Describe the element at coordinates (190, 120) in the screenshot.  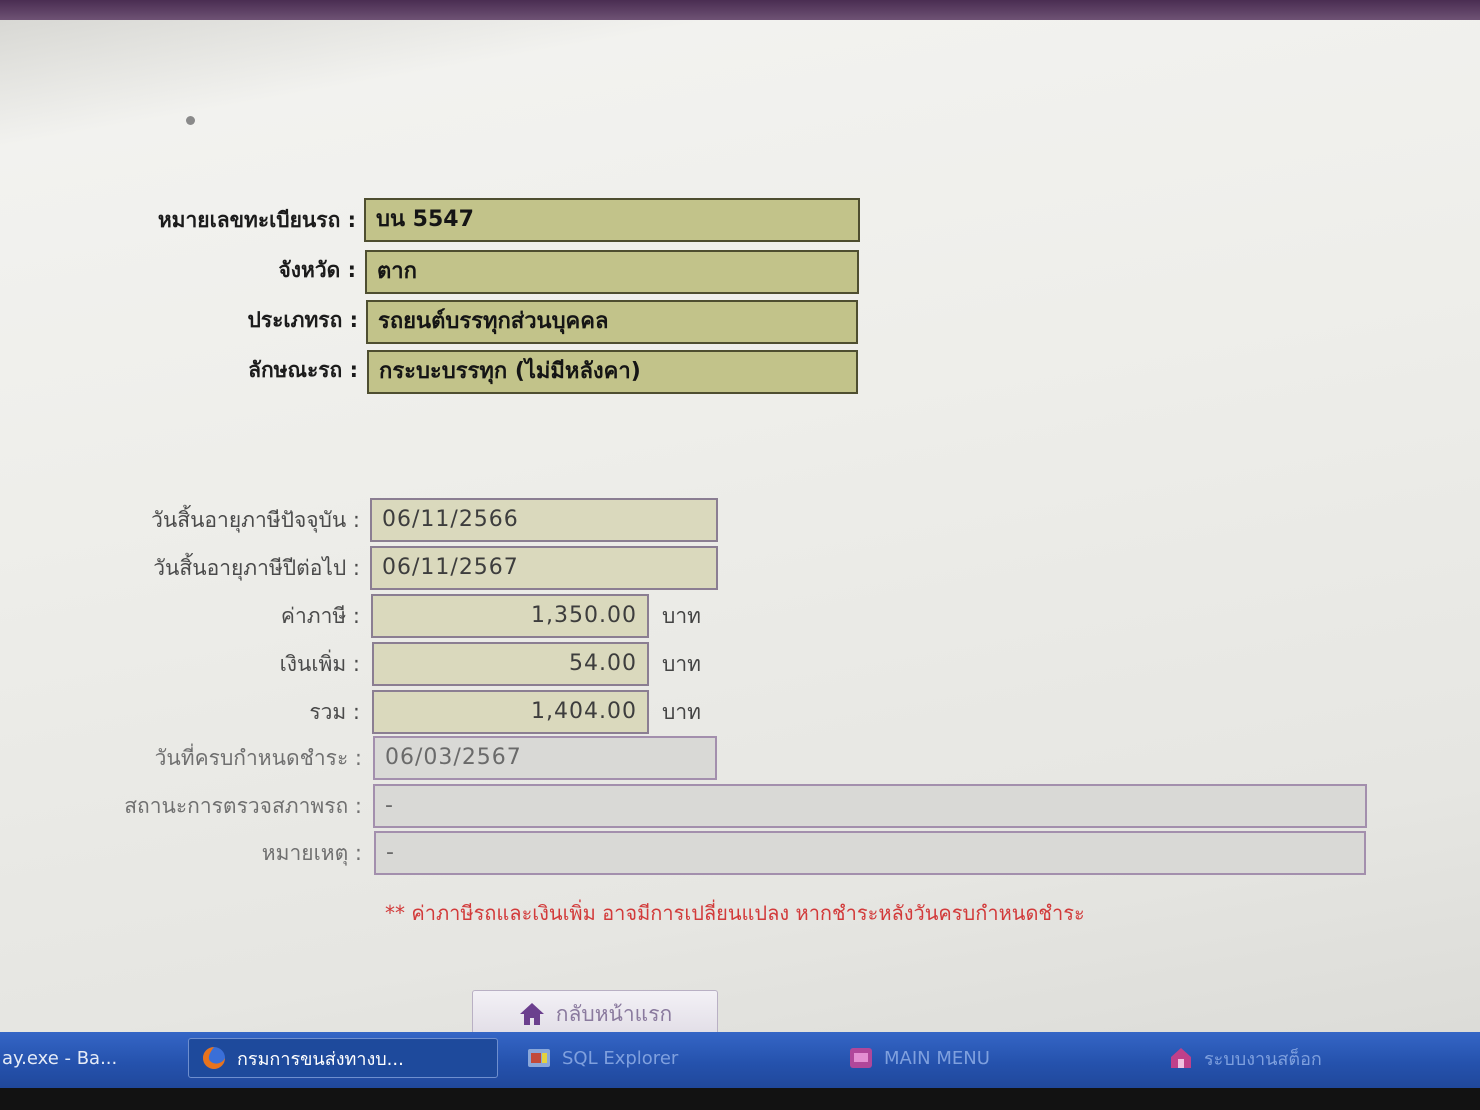
I see `decorative-dot` at that location.